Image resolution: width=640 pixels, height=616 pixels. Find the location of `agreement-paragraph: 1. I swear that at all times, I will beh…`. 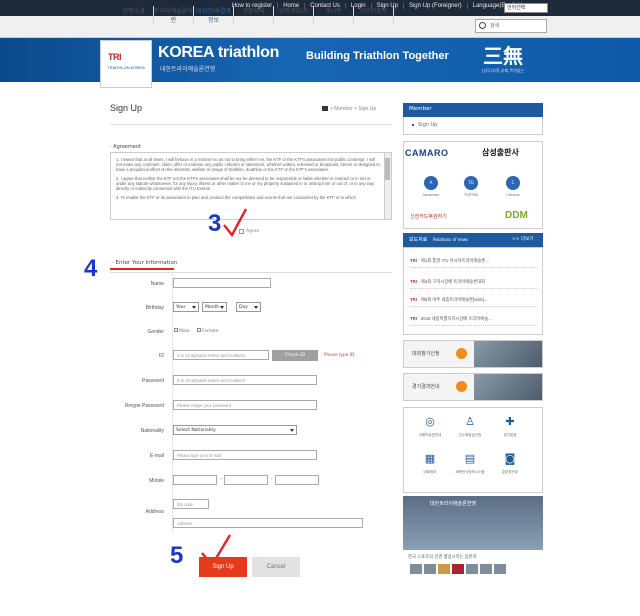

agreement-paragraph: 1. I swear that at all times, I will beh… is located at coordinates (248, 164).